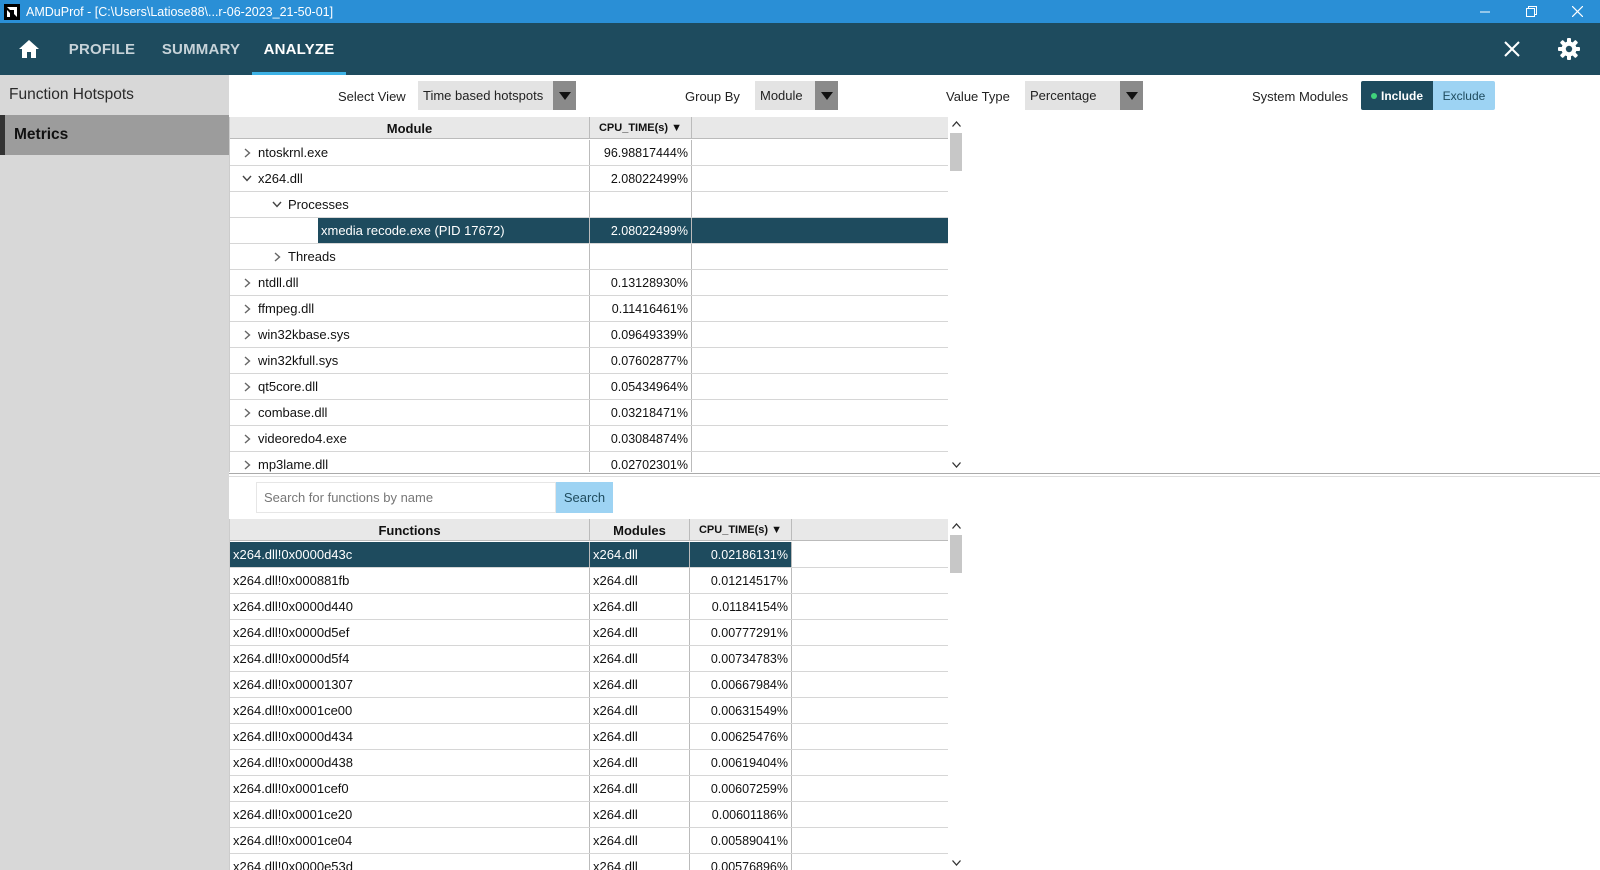  Describe the element at coordinates (589, 205) in the screenshot. I see `module-table-row: Processes` at that location.